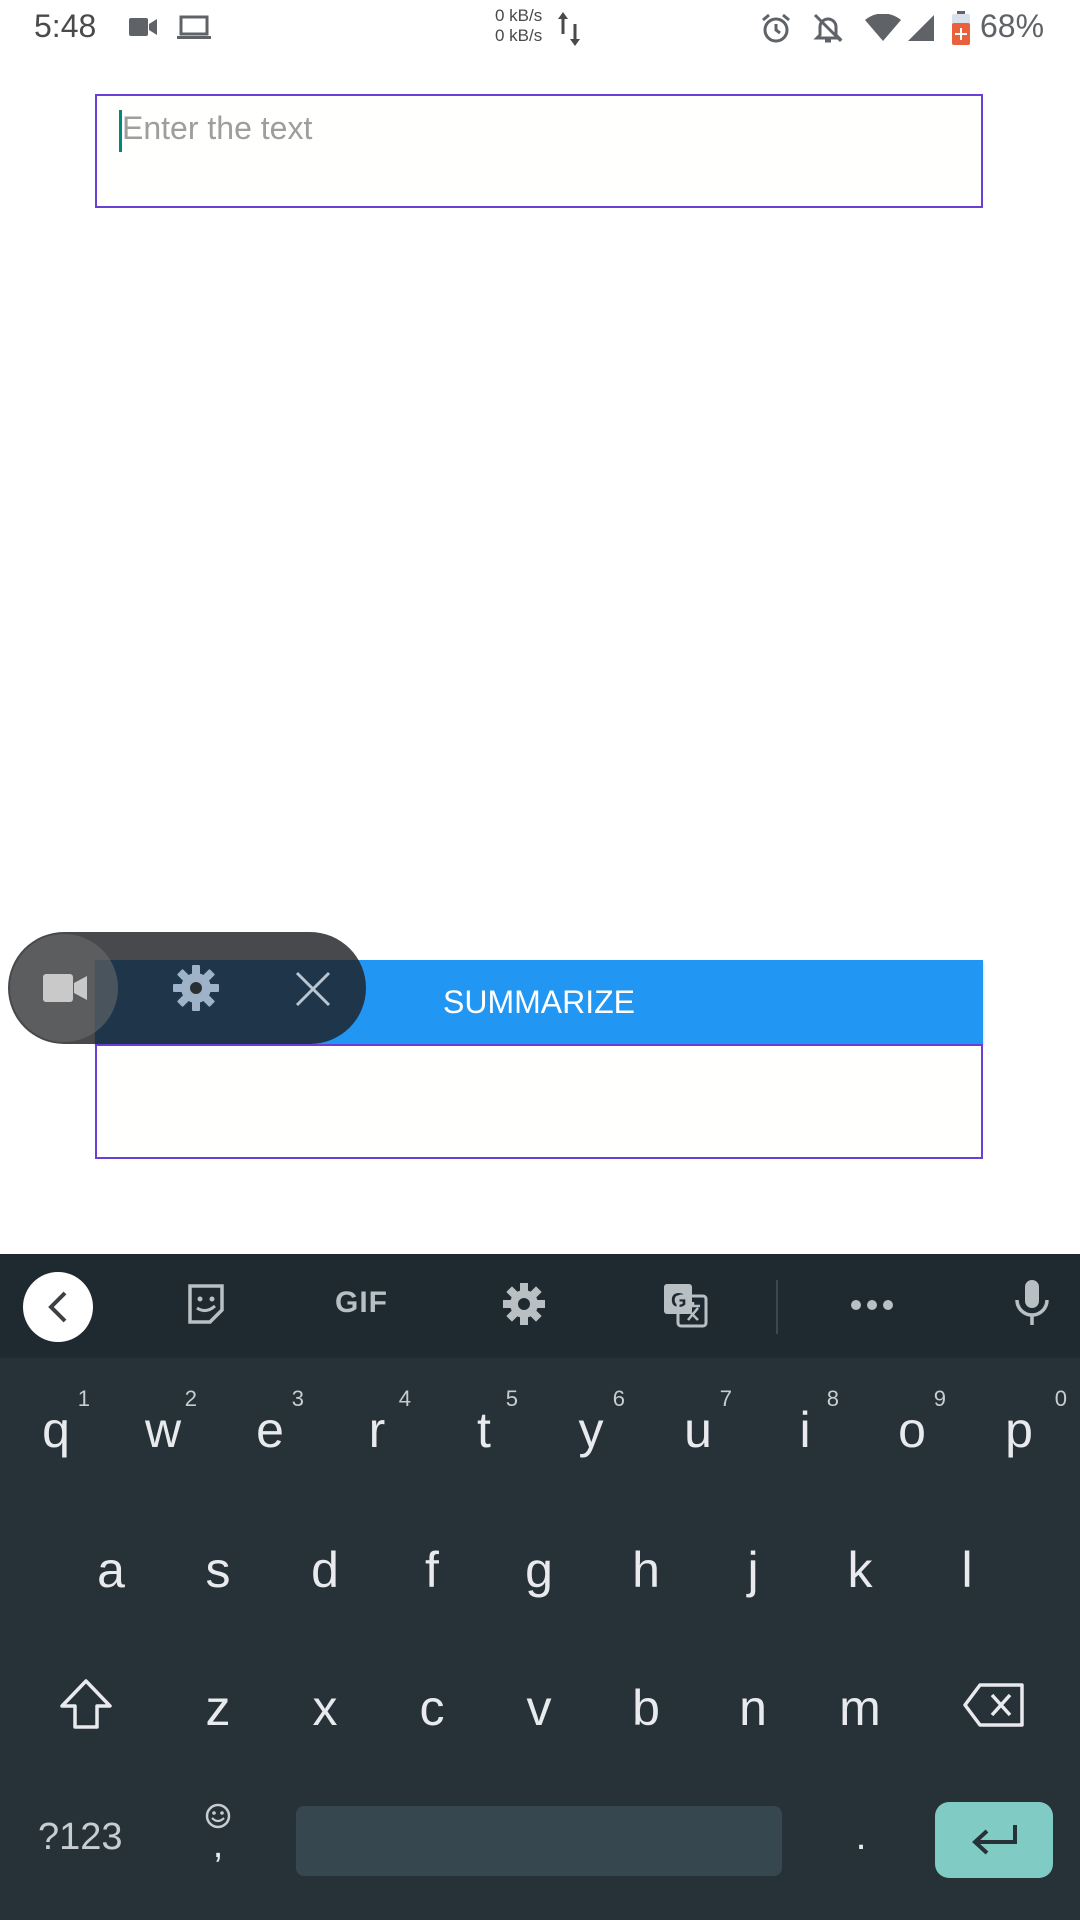 The width and height of the screenshot is (1080, 1920). Describe the element at coordinates (218, 1570) in the screenshot. I see `key-s: s` at that location.